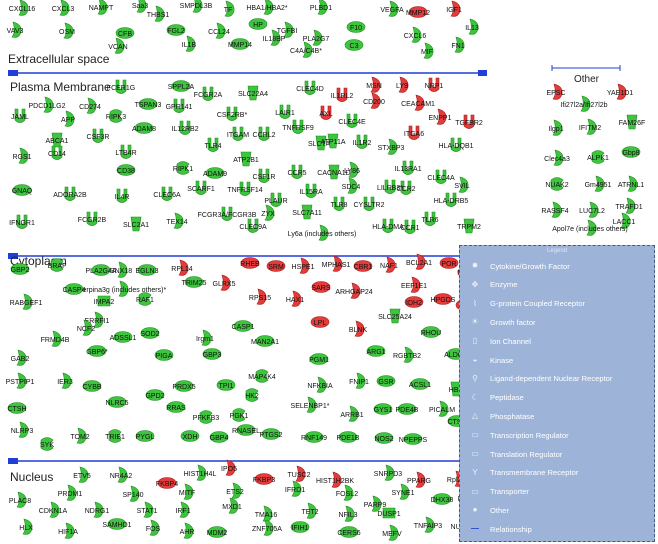 The width and height of the screenshot is (658, 544). What do you see at coordinates (189, 43) in the screenshot?
I see `gene-node: IL1B` at bounding box center [189, 43].